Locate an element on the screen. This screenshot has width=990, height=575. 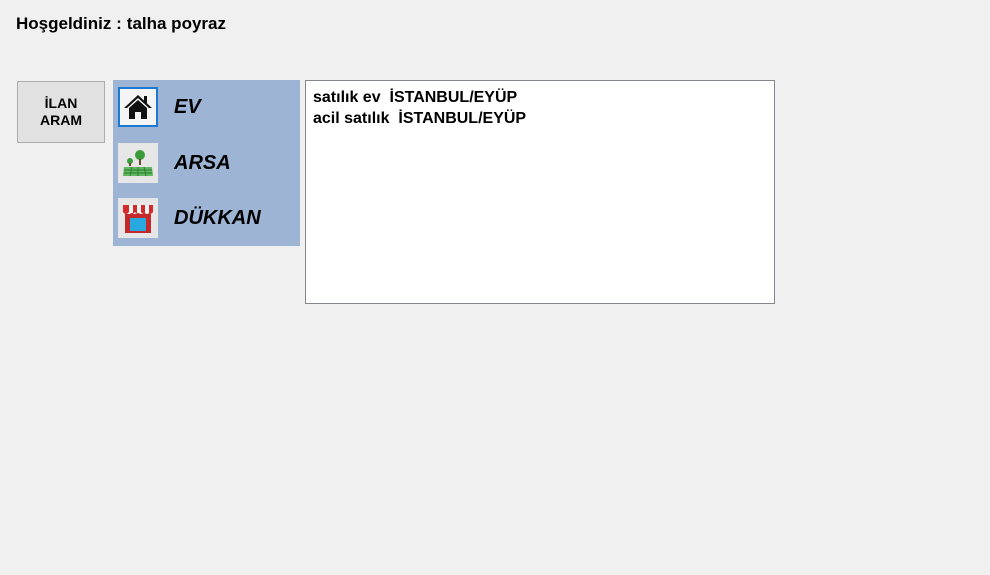
category-item-dukkan: DÜKKAN is located at coordinates (209, 218).